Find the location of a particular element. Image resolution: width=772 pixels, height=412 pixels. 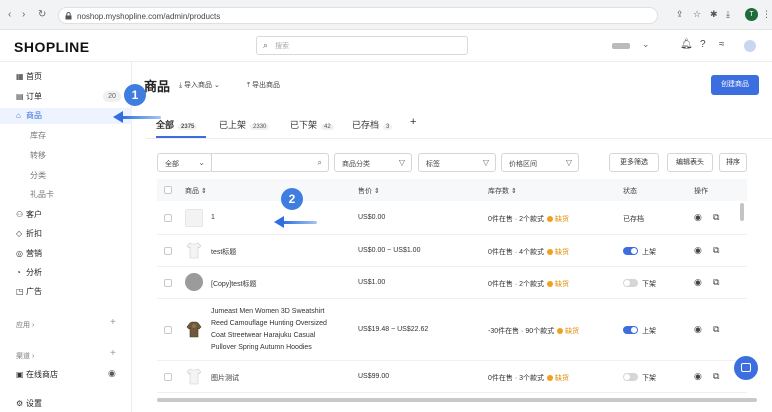

filter-price: 价格区间 ▽ is located at coordinates (540, 162).